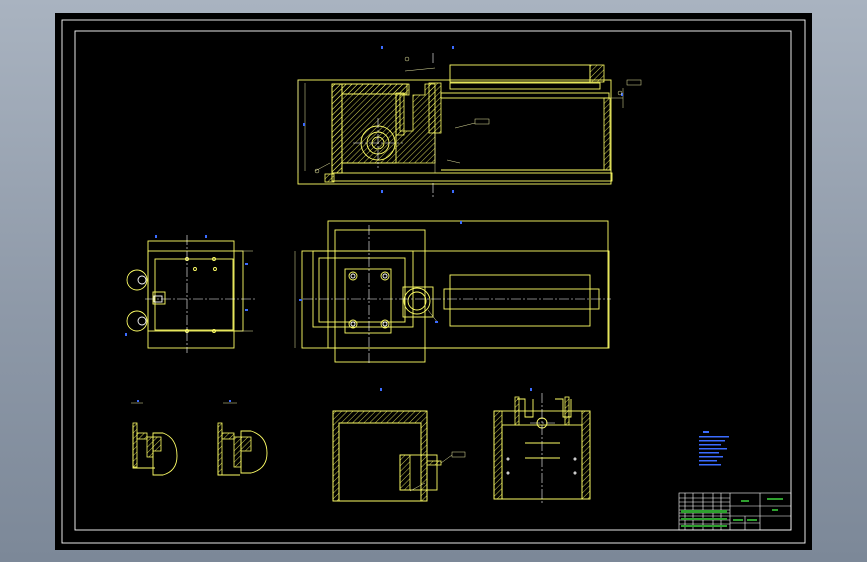  What do you see at coordinates (154, 438) in the screenshot?
I see `detail-view-a` at bounding box center [154, 438].